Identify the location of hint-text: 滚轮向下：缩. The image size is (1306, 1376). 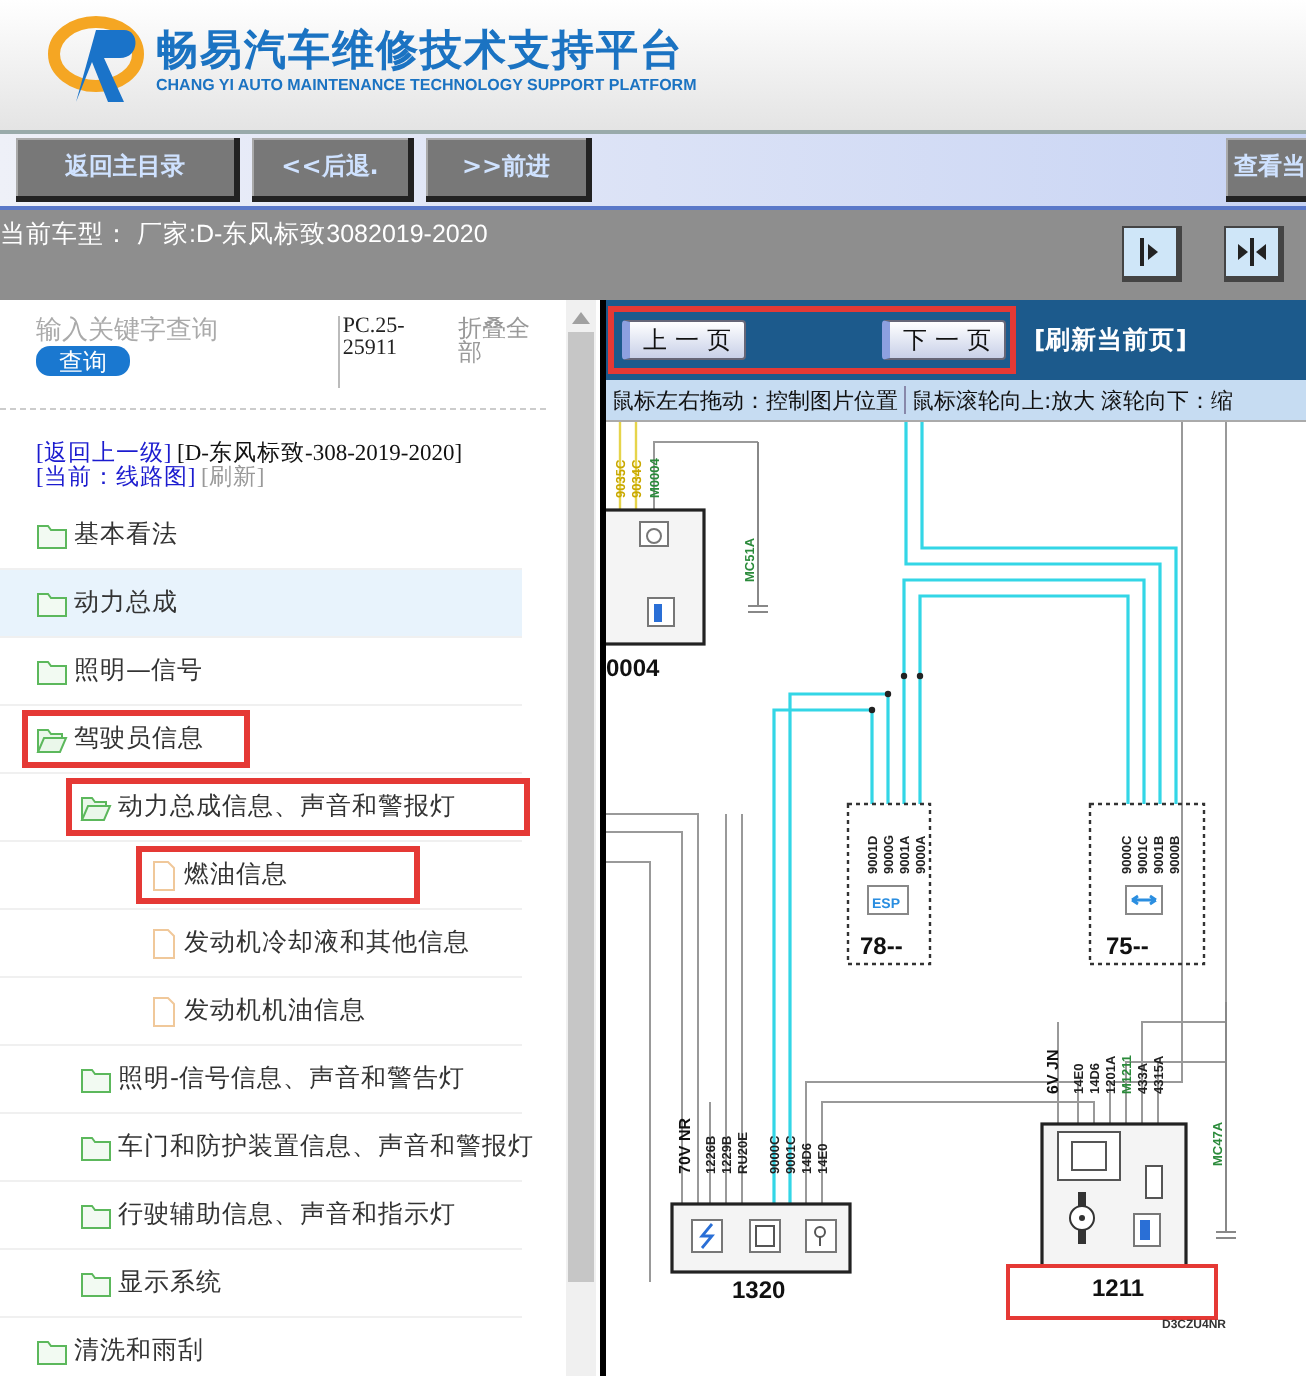
(1167, 400).